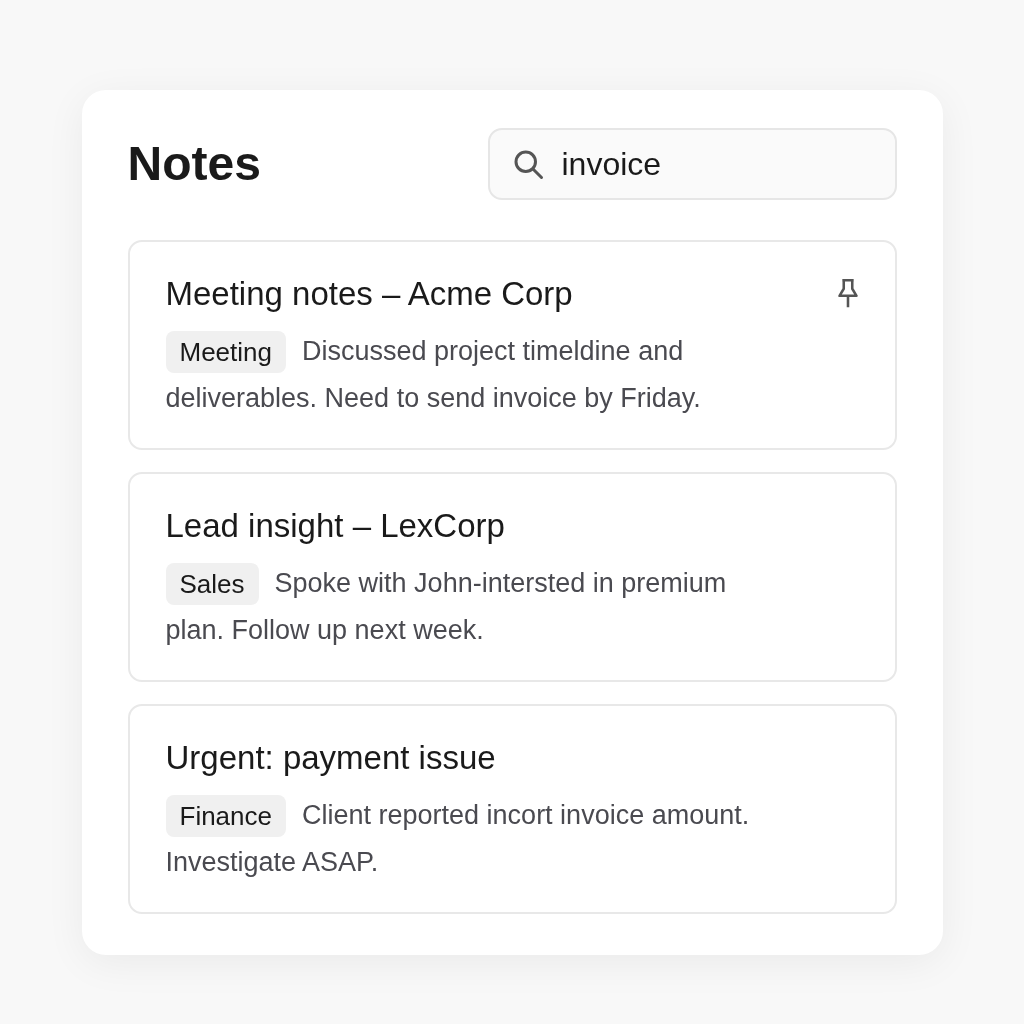  What do you see at coordinates (718, 164) in the screenshot?
I see `search-input: invoice` at bounding box center [718, 164].